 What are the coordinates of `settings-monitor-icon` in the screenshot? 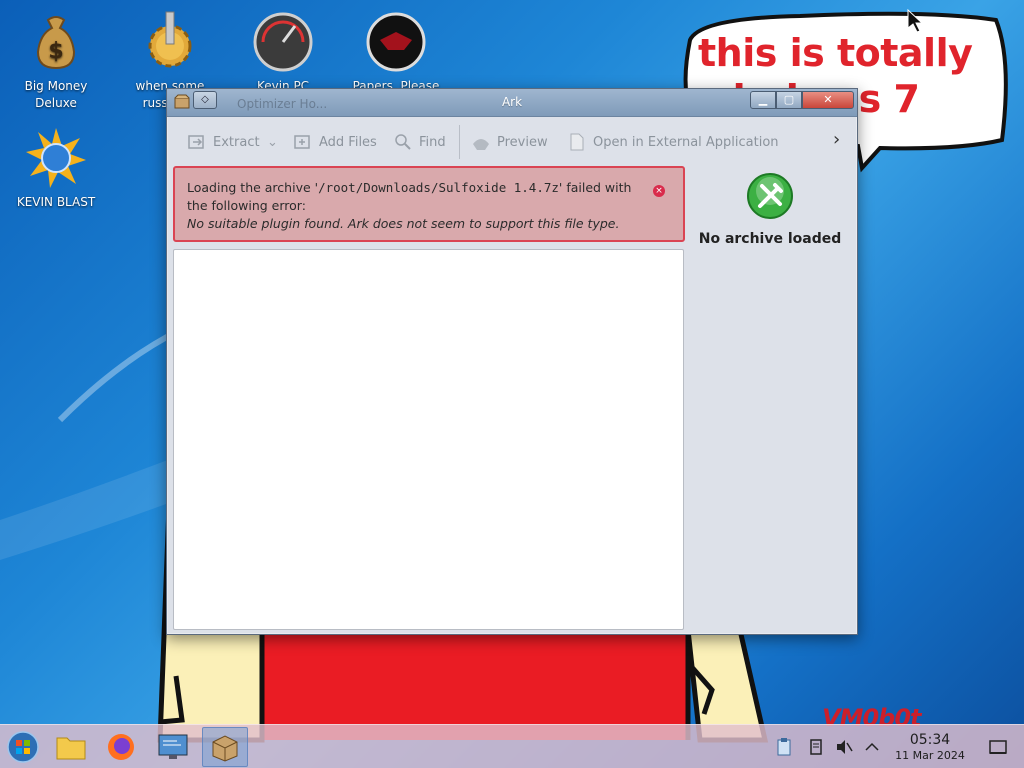 It's located at (173, 746).